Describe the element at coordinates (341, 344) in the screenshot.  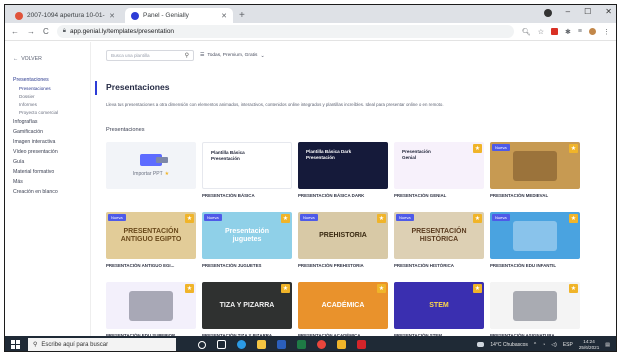
I see `app-icon` at that location.